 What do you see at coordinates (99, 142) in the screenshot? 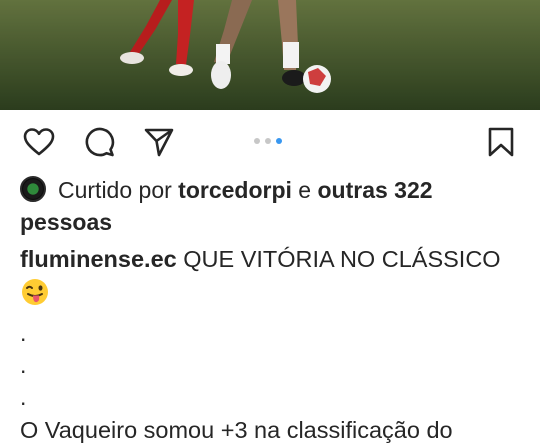
I see `comment-bubble-icon` at bounding box center [99, 142].